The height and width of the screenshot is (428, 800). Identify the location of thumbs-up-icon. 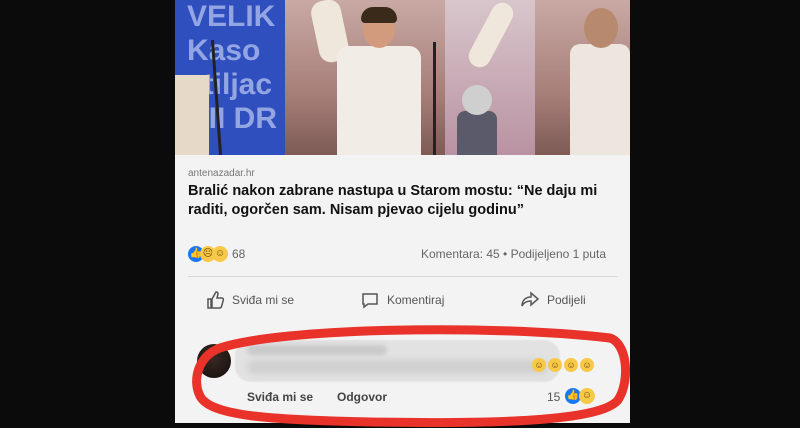
(216, 300).